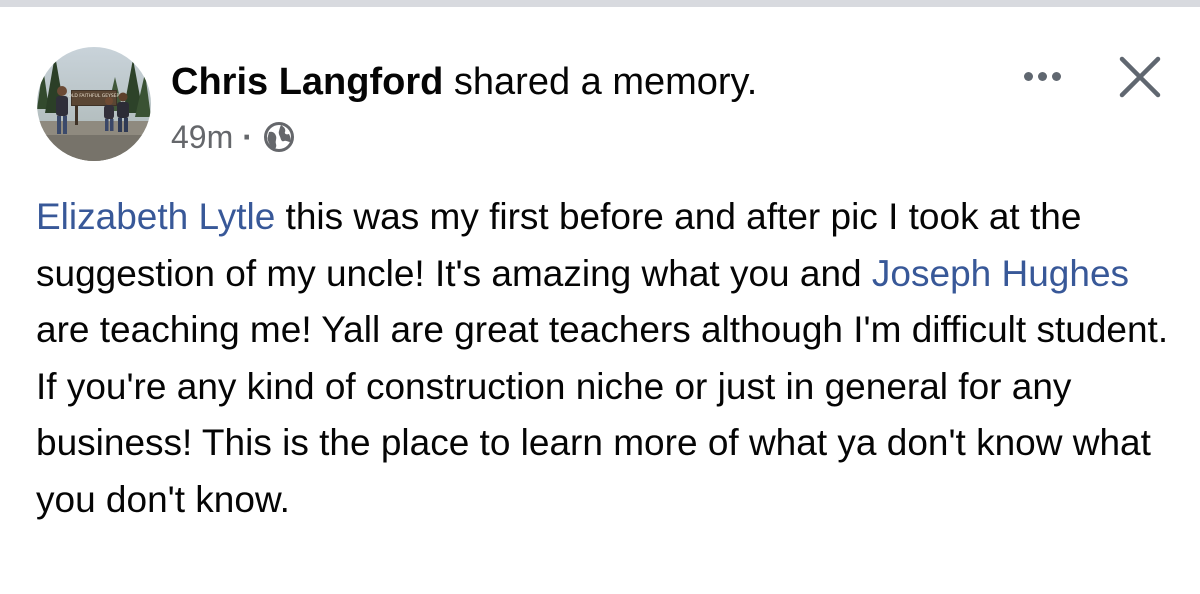  Describe the element at coordinates (155, 216) in the screenshot. I see `mention-link: Elizabeth Lytle` at that location.